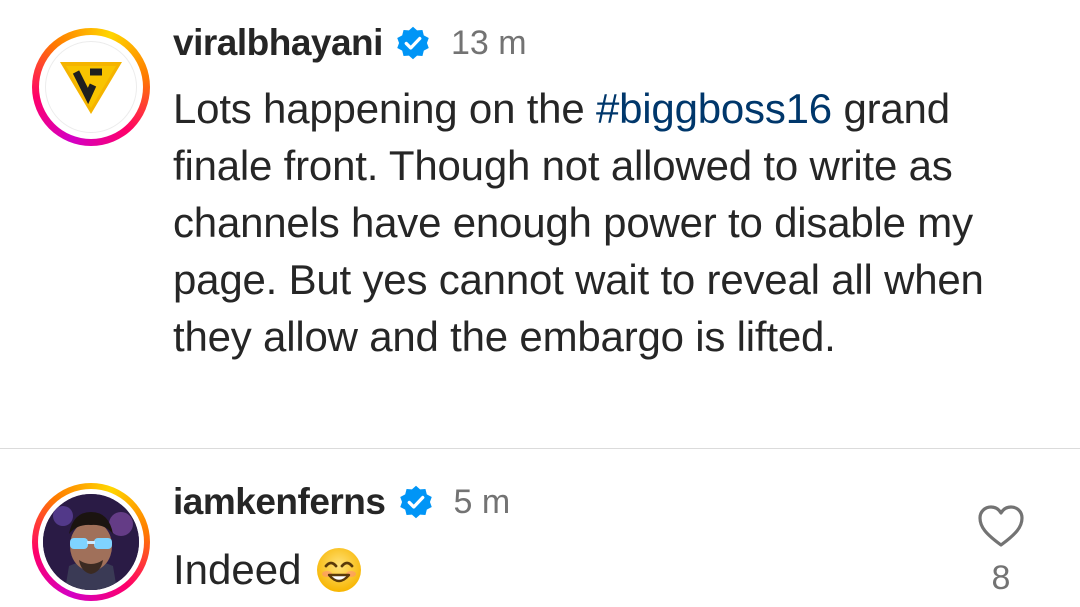 This screenshot has height=607, width=1080. What do you see at coordinates (714, 108) in the screenshot?
I see `hashtag-link: #biggboss16` at bounding box center [714, 108].